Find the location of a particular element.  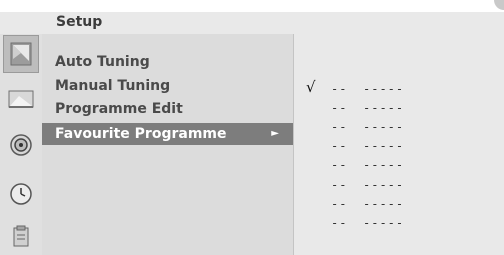

menu-item-label: Manual Tuning is located at coordinates (113, 86).